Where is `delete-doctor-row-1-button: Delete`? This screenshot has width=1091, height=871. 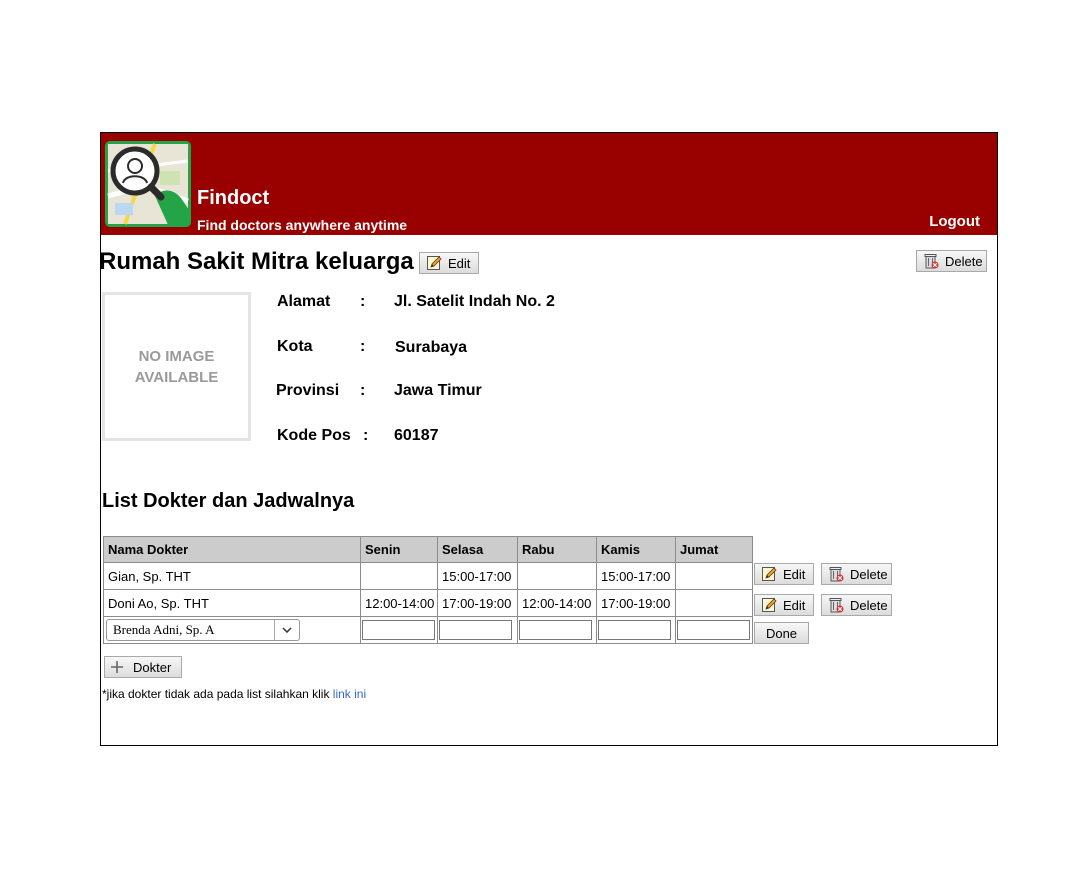
delete-doctor-row-1-button: Delete is located at coordinates (856, 574).